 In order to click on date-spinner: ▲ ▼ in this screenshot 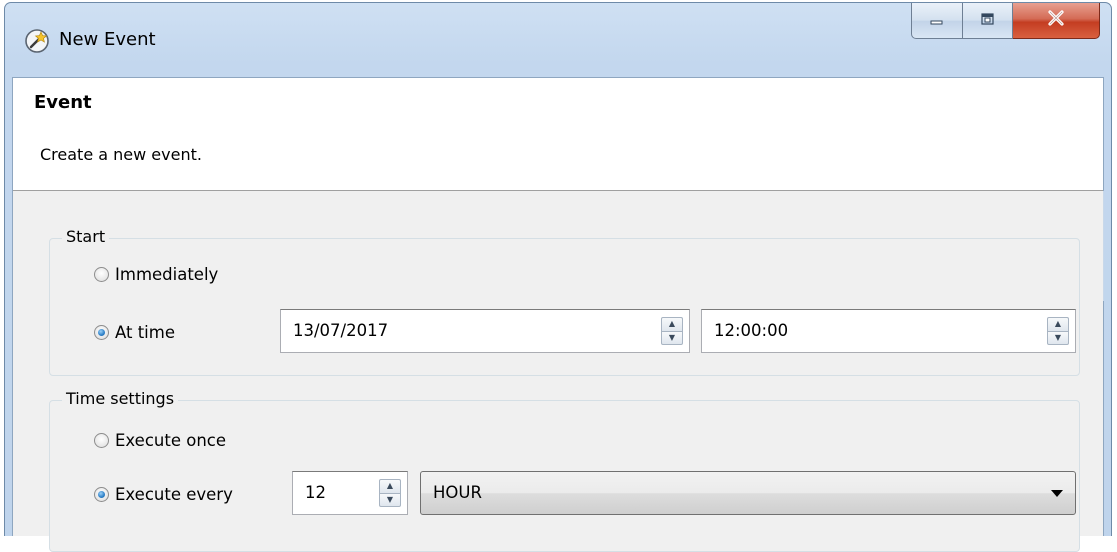, I will do `click(672, 331)`.